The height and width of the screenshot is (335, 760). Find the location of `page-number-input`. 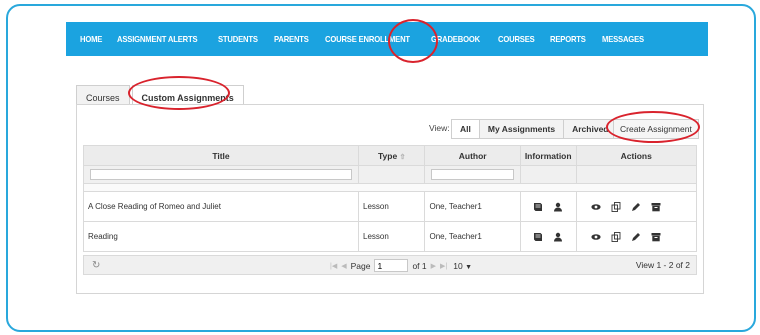

page-number-input is located at coordinates (391, 265).